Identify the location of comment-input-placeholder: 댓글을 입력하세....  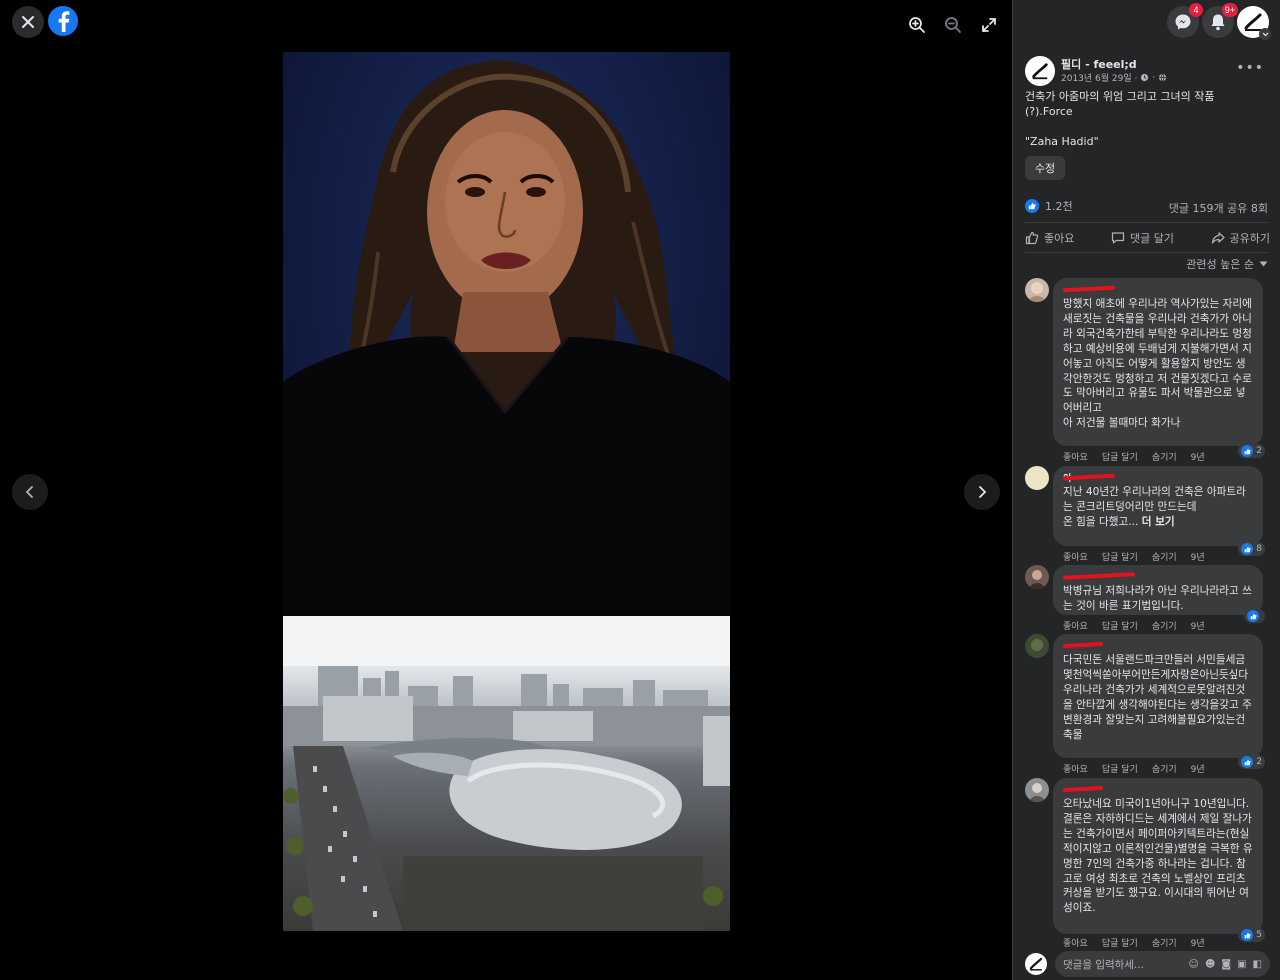
(1103, 964).